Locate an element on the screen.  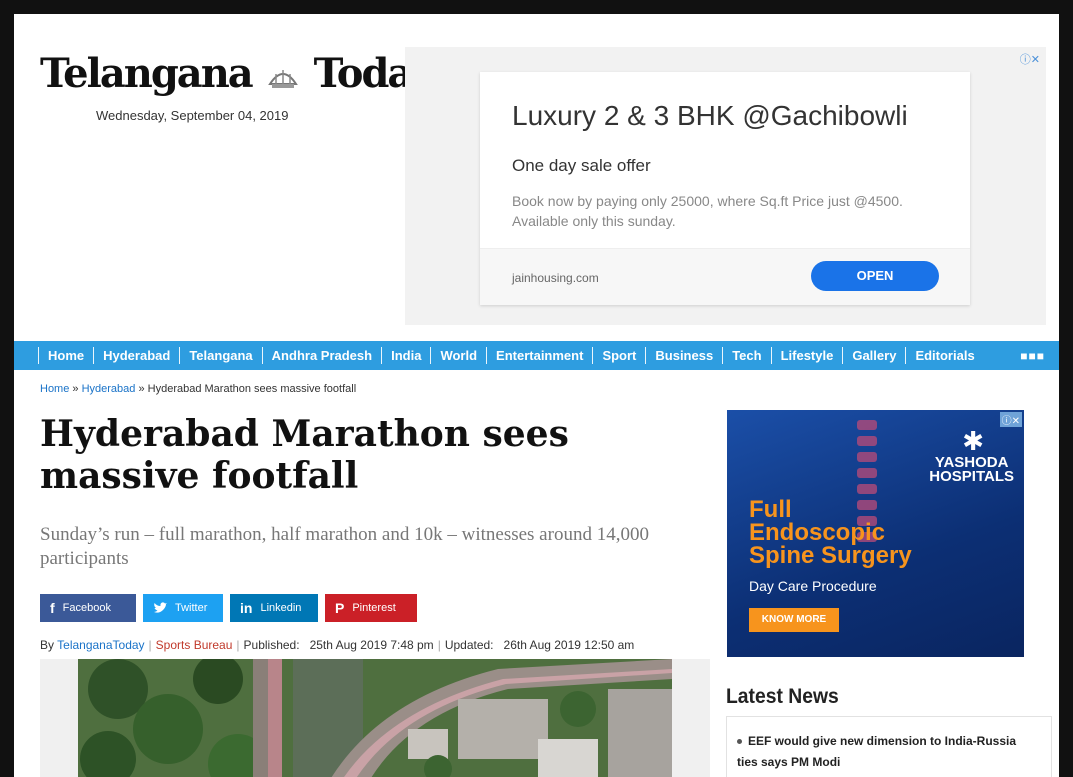
marathon-aerial-photo is located at coordinates (375, 718).